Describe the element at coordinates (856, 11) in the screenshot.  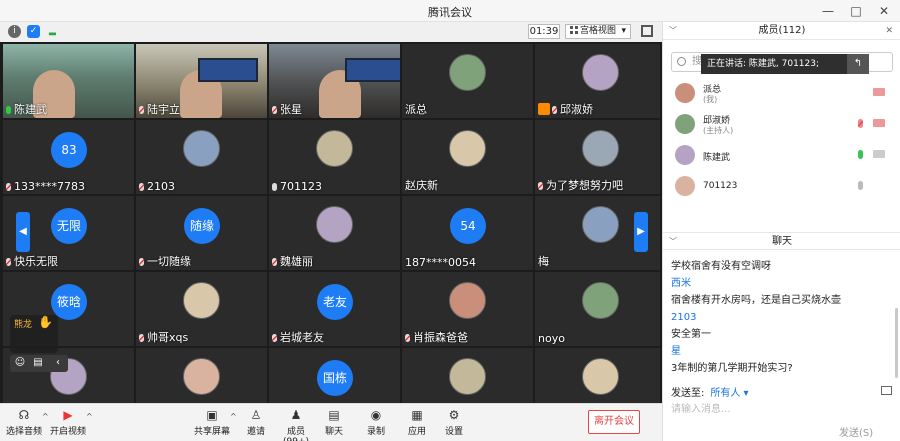
I see `maximize-button: □` at that location.